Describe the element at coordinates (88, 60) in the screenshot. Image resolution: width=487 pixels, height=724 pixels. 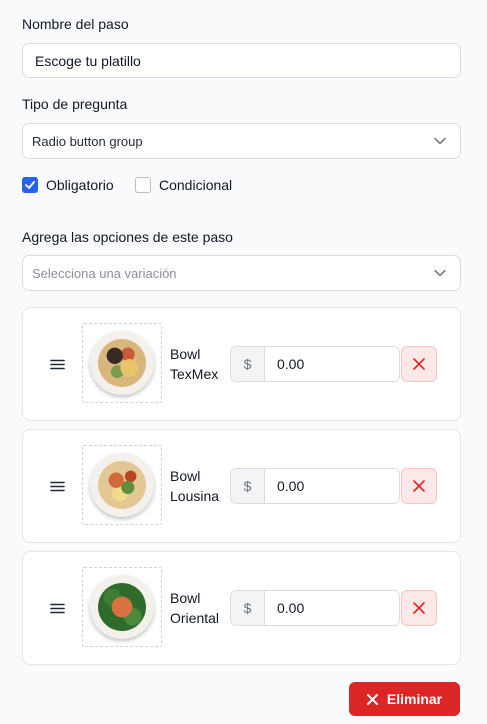
I see `step-name-value: Escoge tu platillo` at that location.